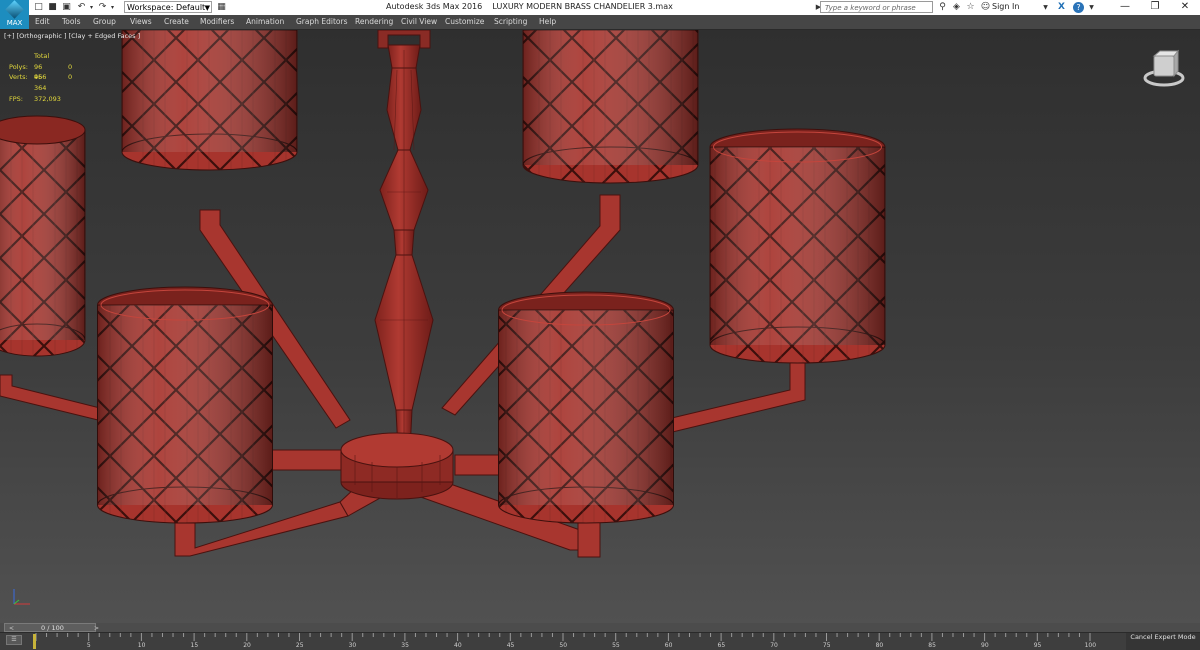 This screenshot has width=1200, height=650. I want to click on workspace-dropdown: Workspace: Default ▼, so click(168, 7).